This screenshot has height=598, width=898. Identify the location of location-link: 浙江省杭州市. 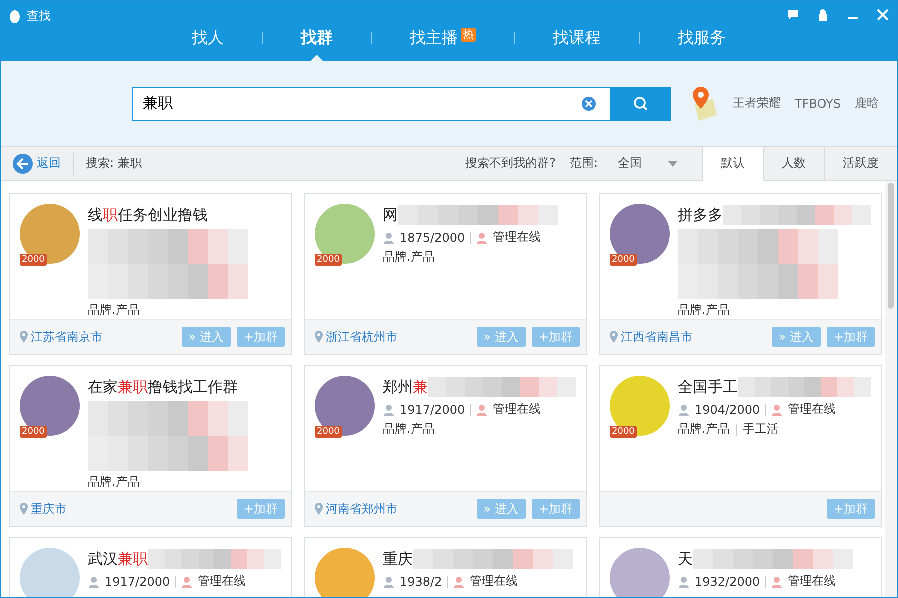
(362, 337).